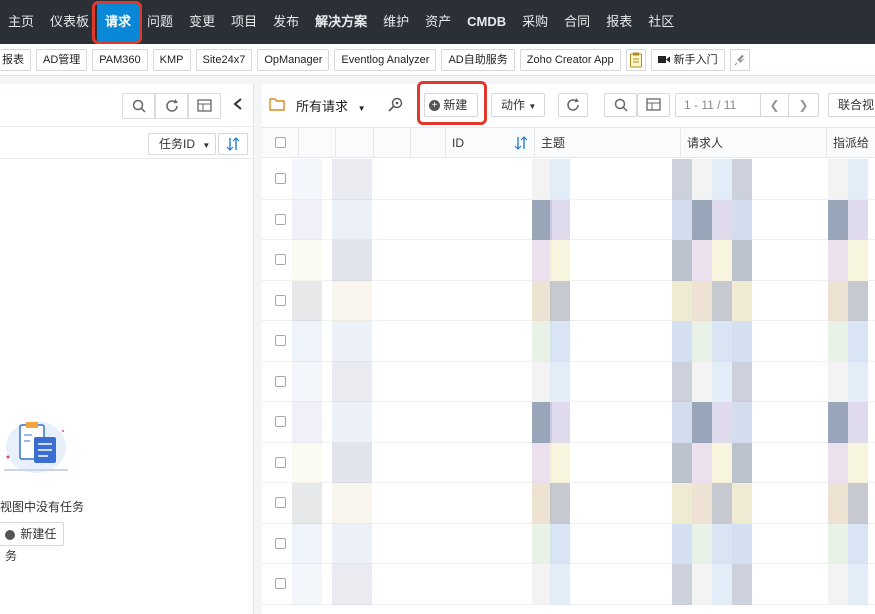  Describe the element at coordinates (286, 22) in the screenshot. I see `nav-releases: 发布` at that location.